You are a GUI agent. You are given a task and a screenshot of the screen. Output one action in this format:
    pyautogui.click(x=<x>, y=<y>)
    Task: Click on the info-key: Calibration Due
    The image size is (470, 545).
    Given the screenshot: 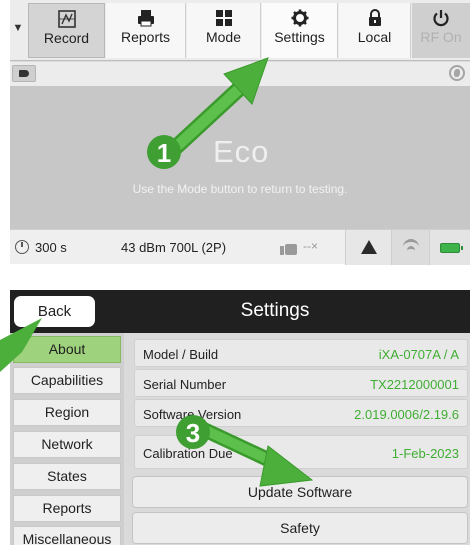 What is the action you would take?
    pyautogui.click(x=188, y=453)
    